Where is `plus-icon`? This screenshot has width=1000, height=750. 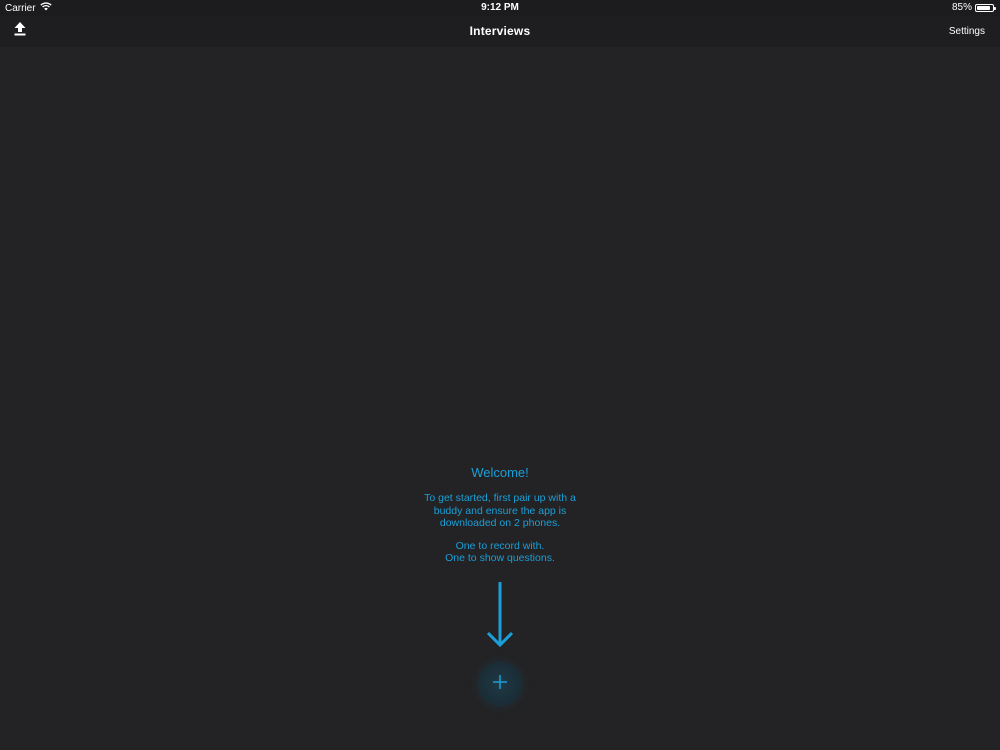 plus-icon is located at coordinates (500, 684).